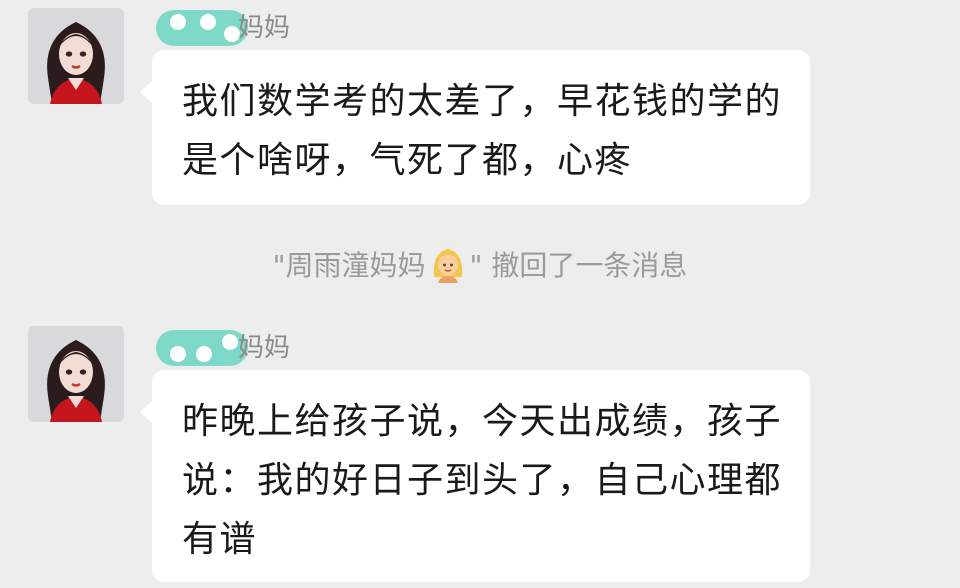  Describe the element at coordinates (355, 265) in the screenshot. I see `recalled-sender-name: 周雨潼妈妈` at that location.